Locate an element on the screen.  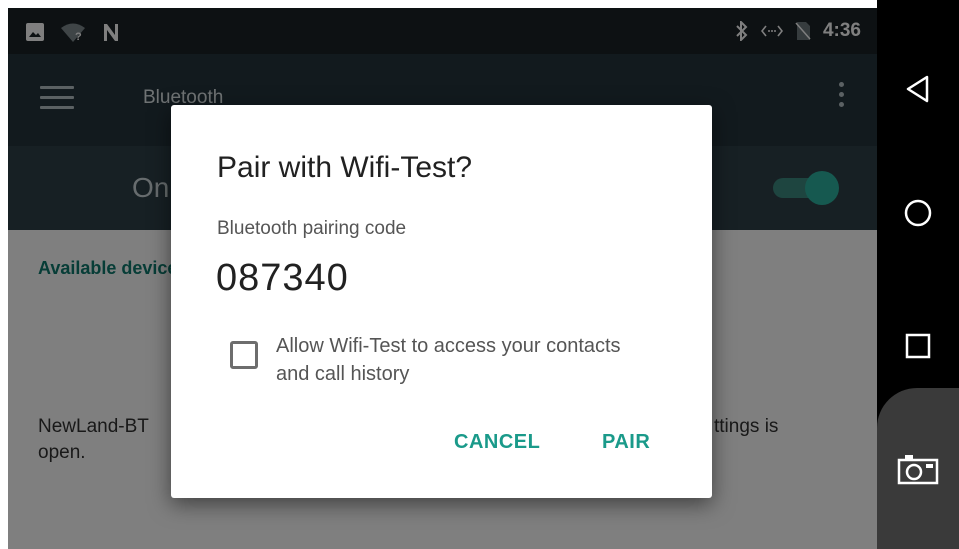
camera-tab is located at coordinates (918, 468).